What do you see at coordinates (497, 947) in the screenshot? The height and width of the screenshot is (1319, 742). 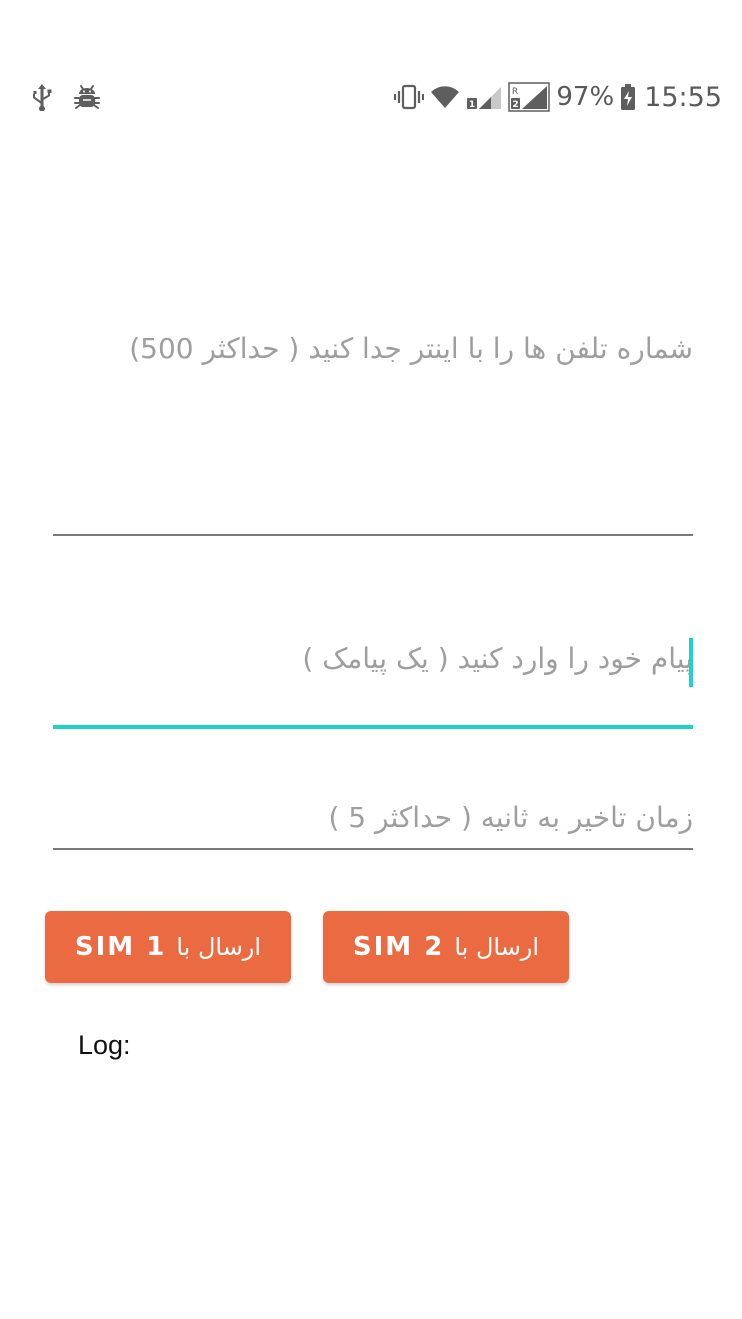 I see `send-sim2-label: ارسال با` at bounding box center [497, 947].